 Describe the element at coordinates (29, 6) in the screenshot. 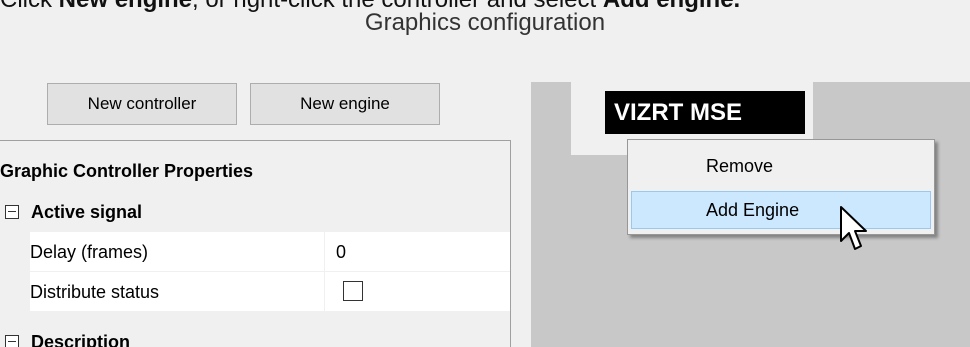

I see `instruction-prefix: Click` at that location.